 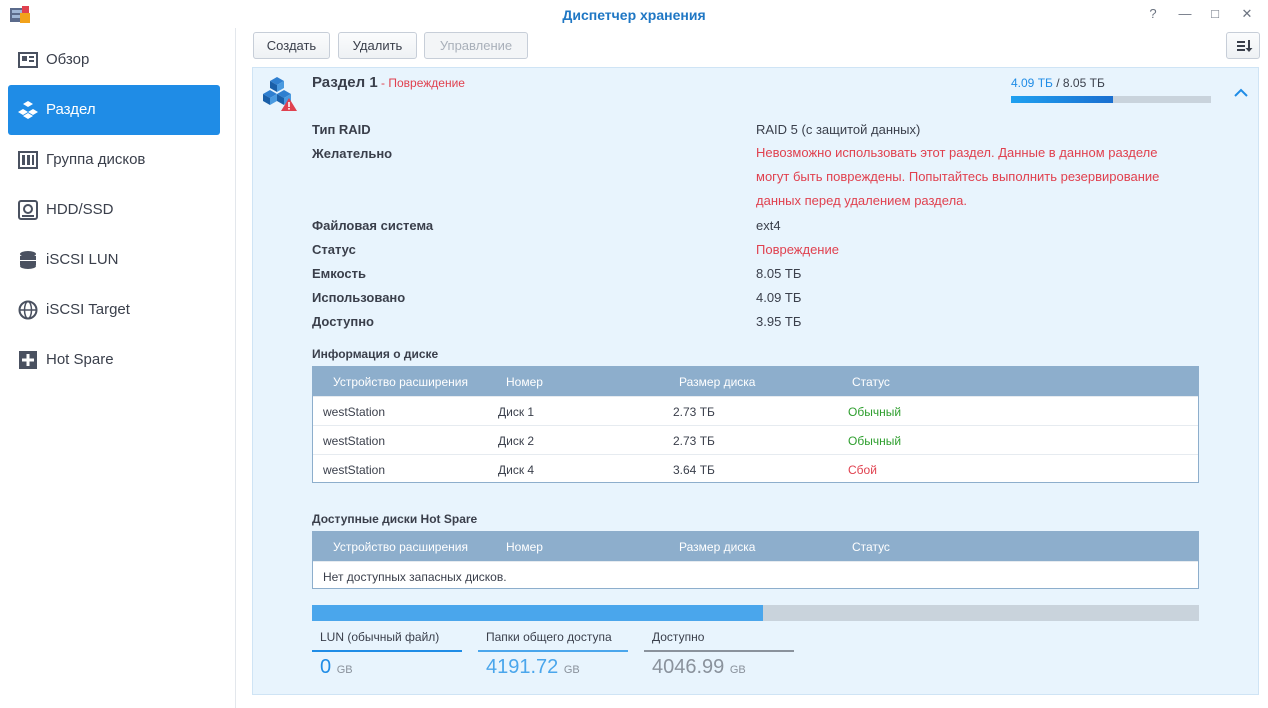 I want to click on disk-info-title: Информация о диске, so click(x=375, y=354).